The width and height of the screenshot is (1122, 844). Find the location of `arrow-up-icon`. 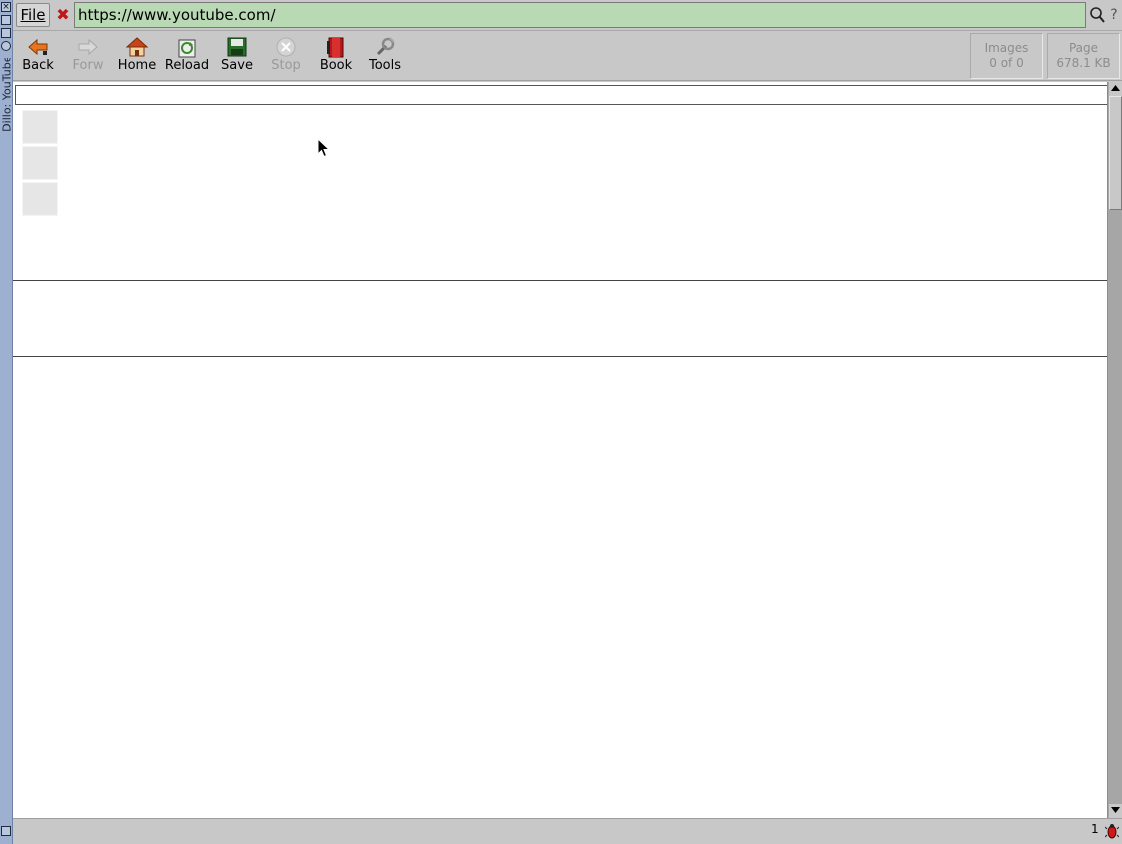

arrow-up-icon is located at coordinates (1115, 88).